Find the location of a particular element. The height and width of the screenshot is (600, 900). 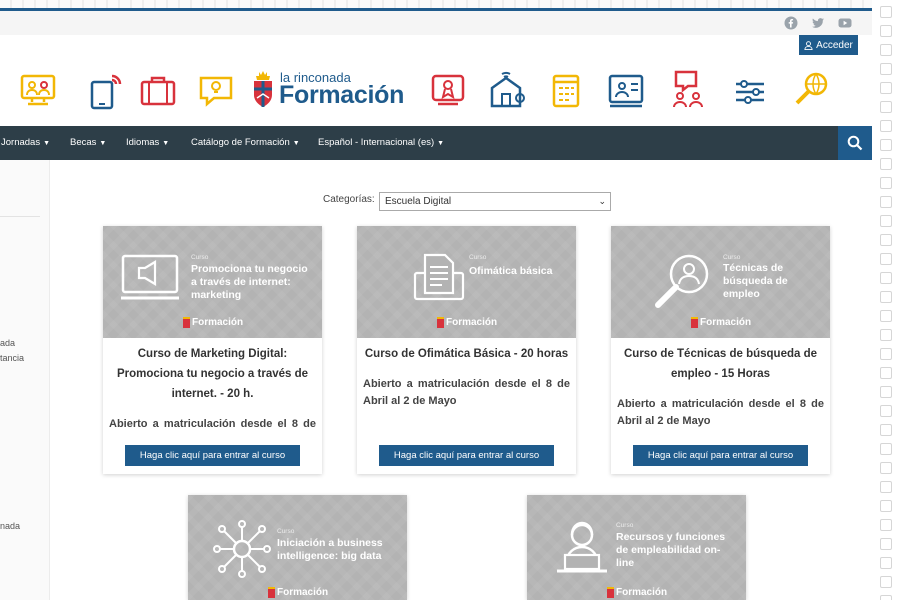

laptop-user-icon is located at coordinates (582, 547).